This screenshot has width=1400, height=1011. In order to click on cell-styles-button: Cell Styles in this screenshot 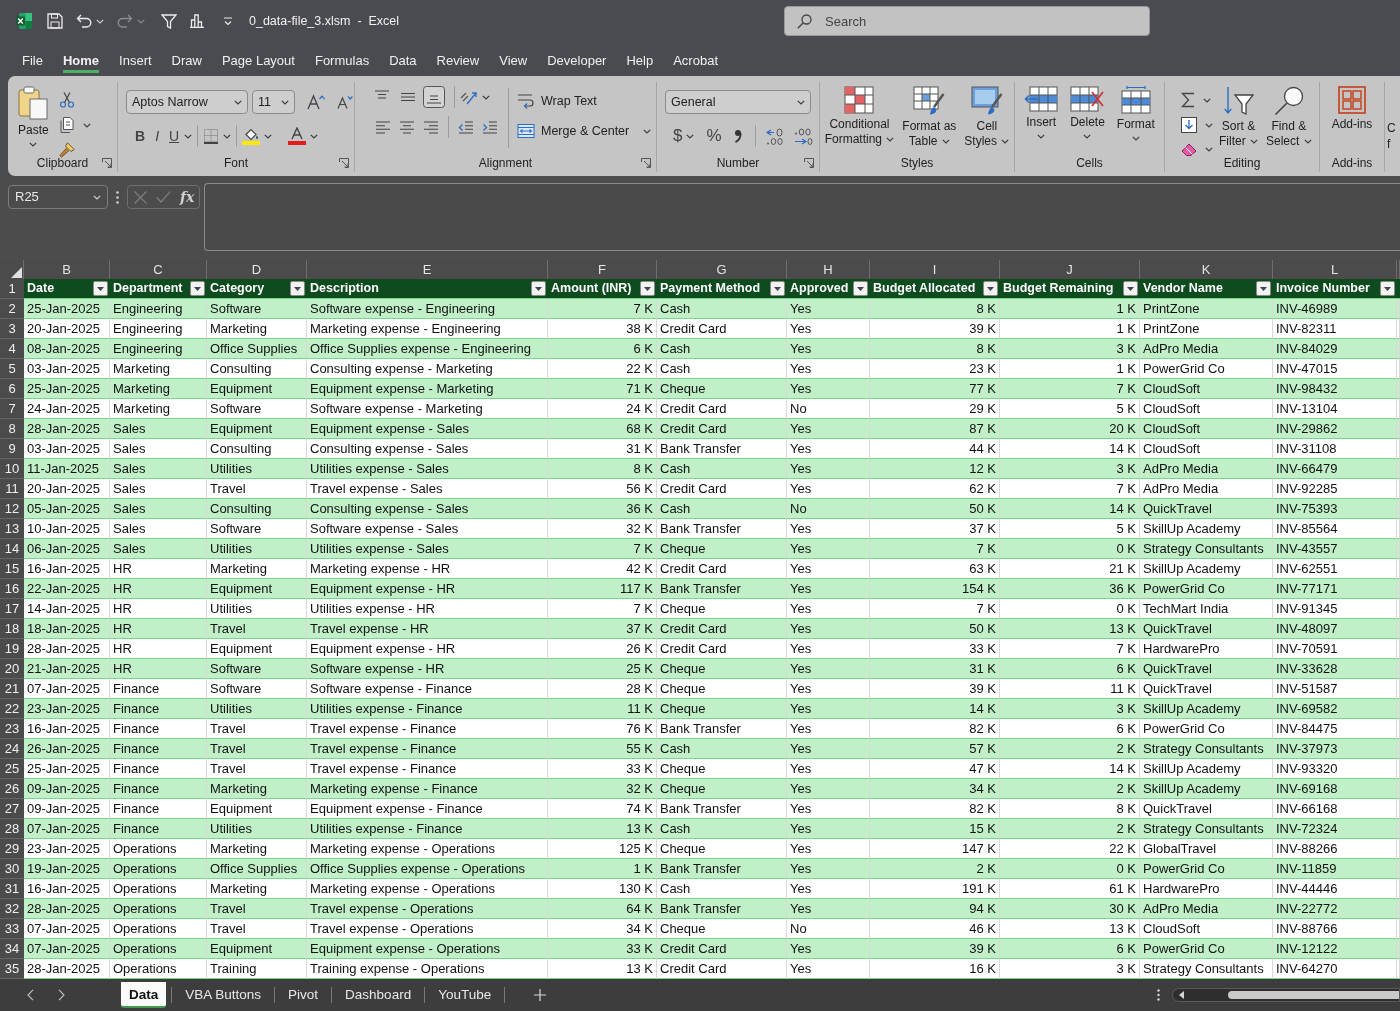, I will do `click(987, 120)`.